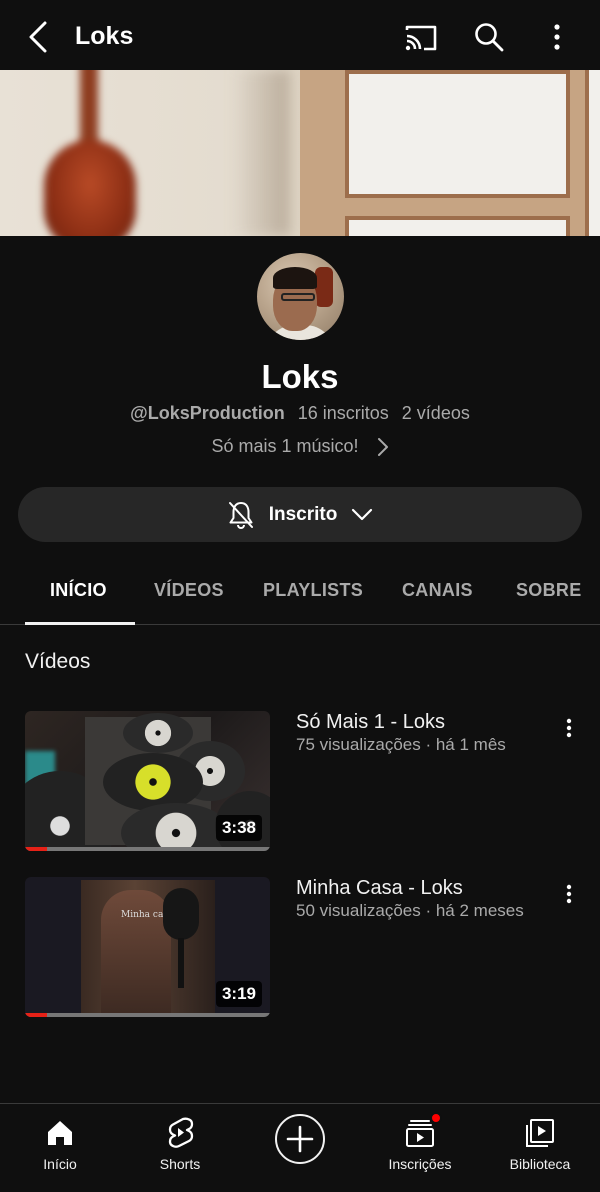  Describe the element at coordinates (300, 153) in the screenshot. I see `channel-banner` at that location.